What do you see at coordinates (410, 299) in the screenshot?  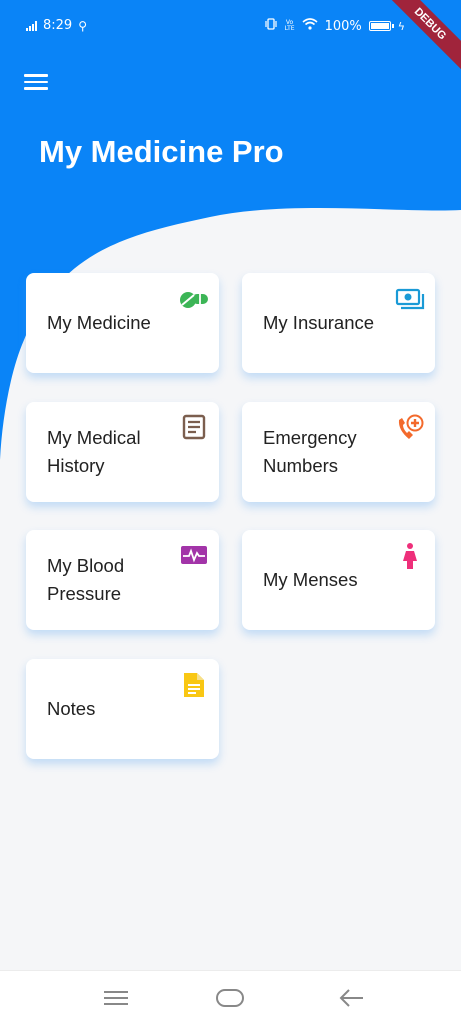 I see `money-card-icon` at bounding box center [410, 299].